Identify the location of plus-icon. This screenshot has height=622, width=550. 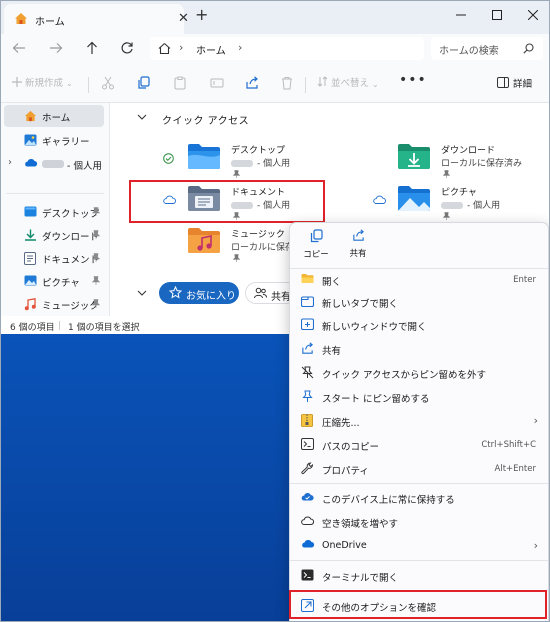
(17, 82).